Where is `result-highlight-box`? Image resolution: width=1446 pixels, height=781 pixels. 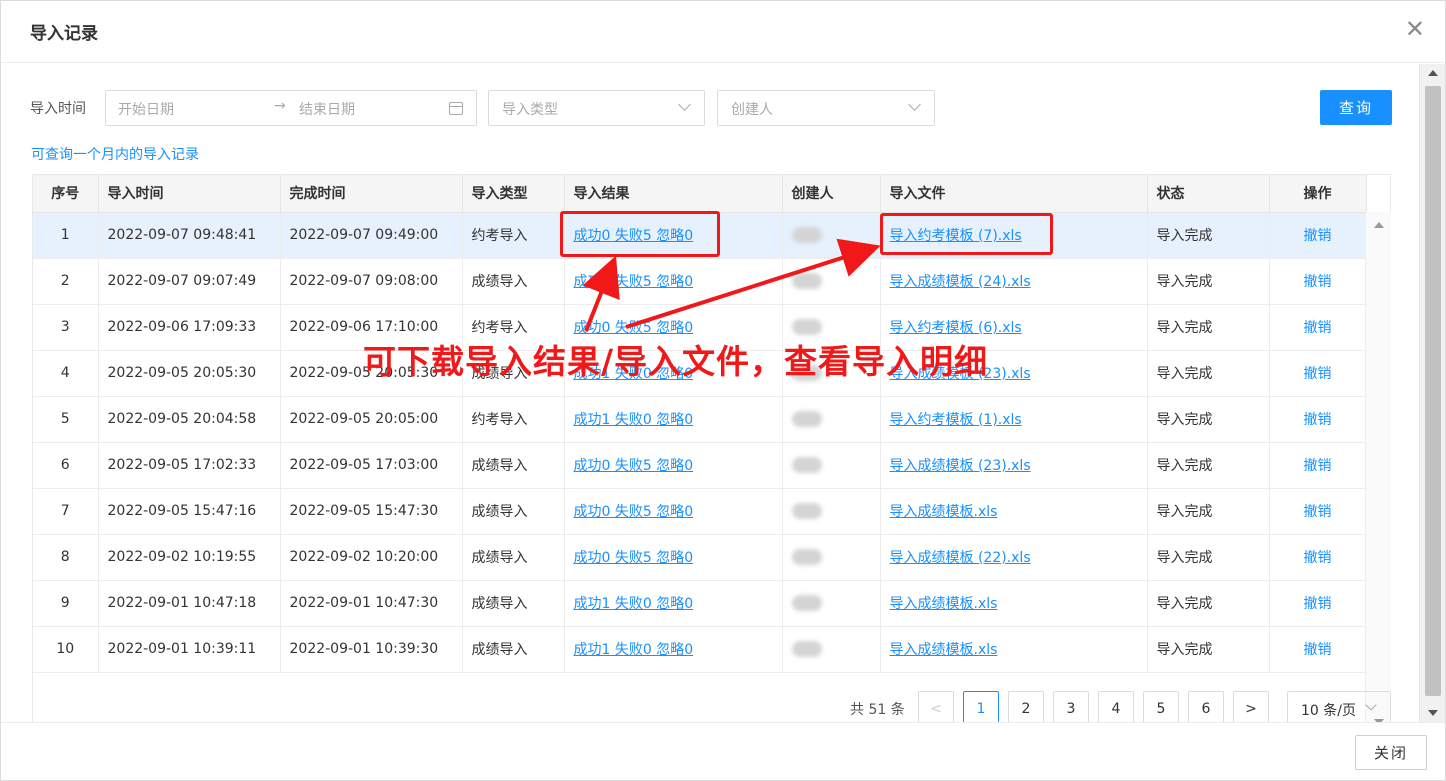
result-highlight-box is located at coordinates (640, 234).